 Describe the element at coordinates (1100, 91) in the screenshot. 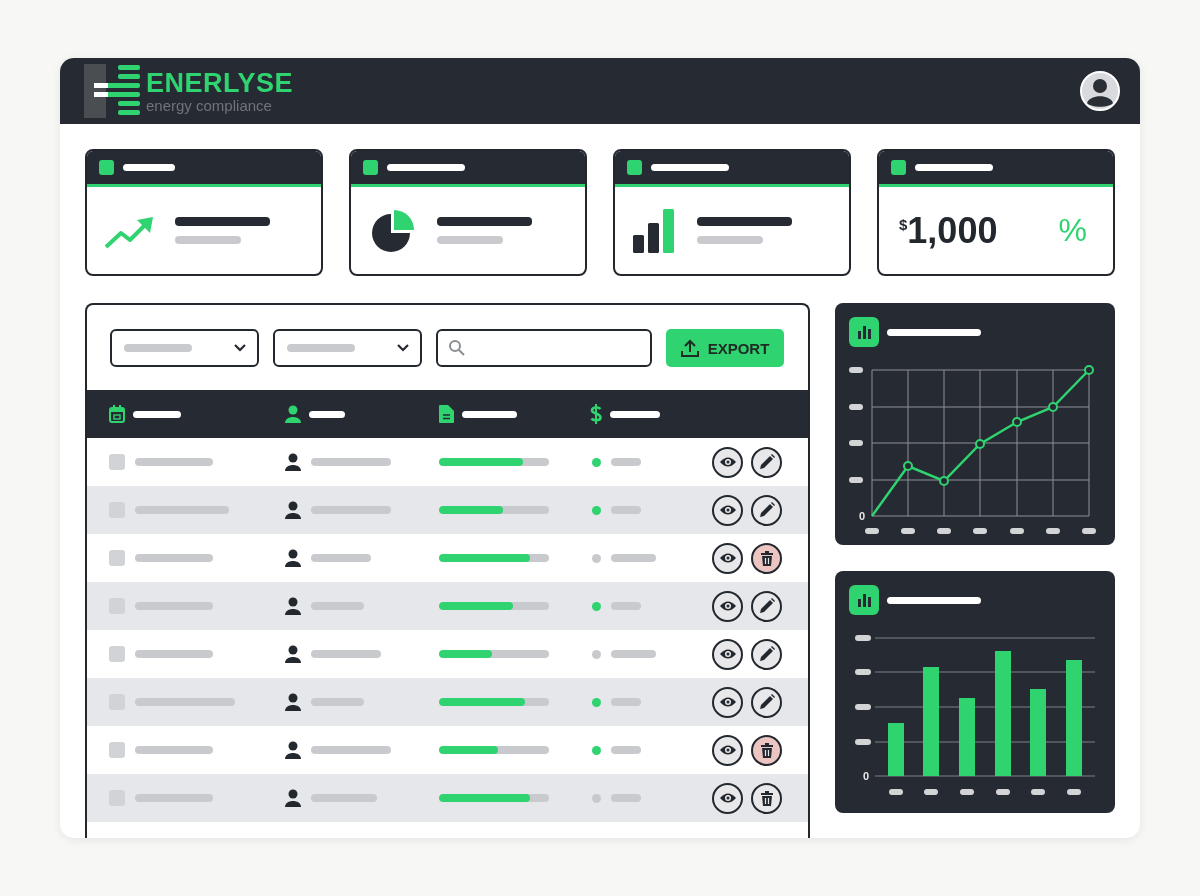

I see `avatar-icon` at that location.